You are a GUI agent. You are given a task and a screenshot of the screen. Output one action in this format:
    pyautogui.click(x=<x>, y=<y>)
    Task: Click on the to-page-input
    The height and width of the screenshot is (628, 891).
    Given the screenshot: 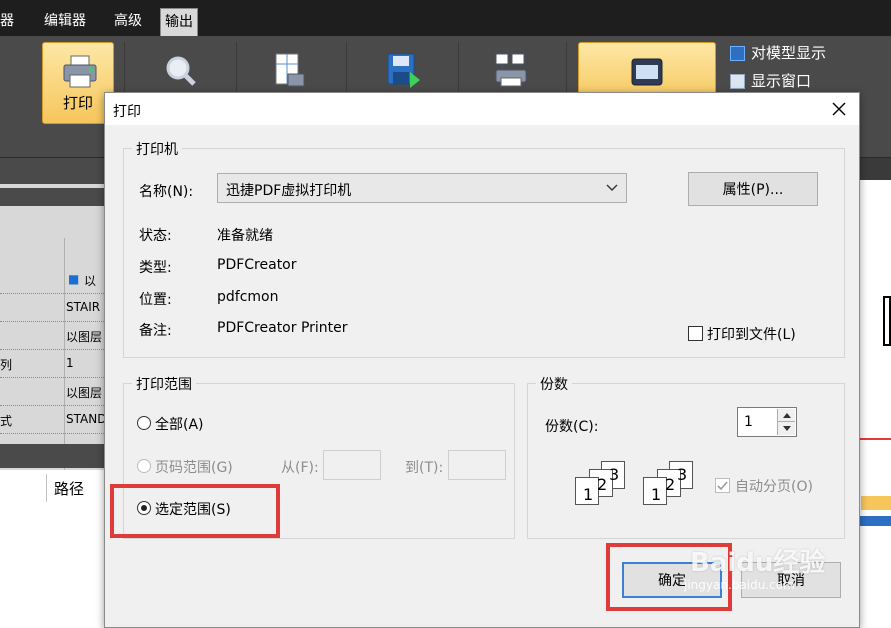 What is the action you would take?
    pyautogui.click(x=477, y=465)
    